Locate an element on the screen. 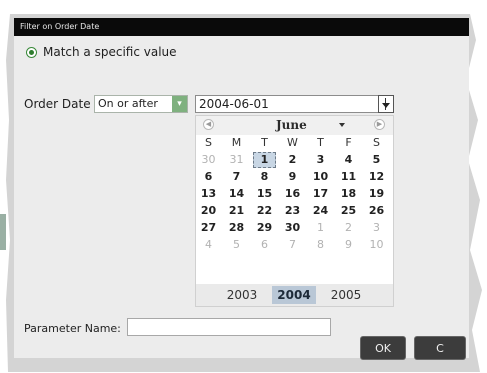 This screenshot has width=487, height=373. dialog-title: Filter on Order Date is located at coordinates (241, 27).